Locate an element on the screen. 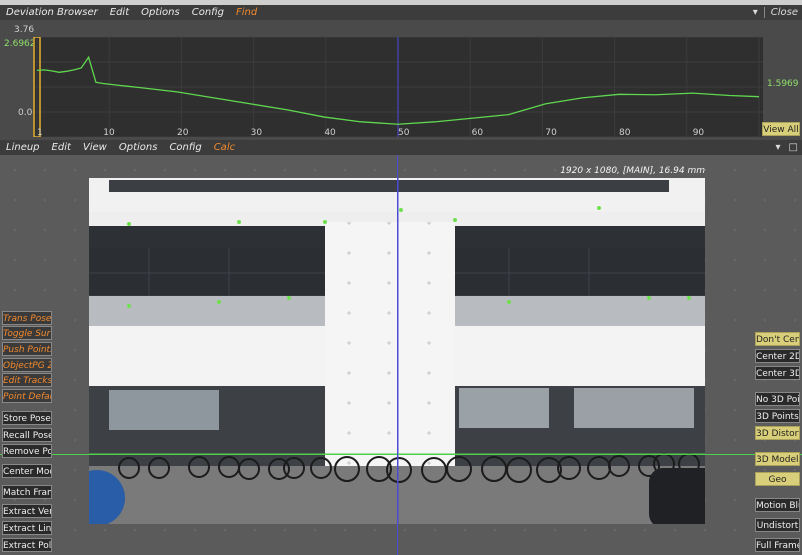 The height and width of the screenshot is (555, 802). menu-lineup-edit: Edit is located at coordinates (61, 147).